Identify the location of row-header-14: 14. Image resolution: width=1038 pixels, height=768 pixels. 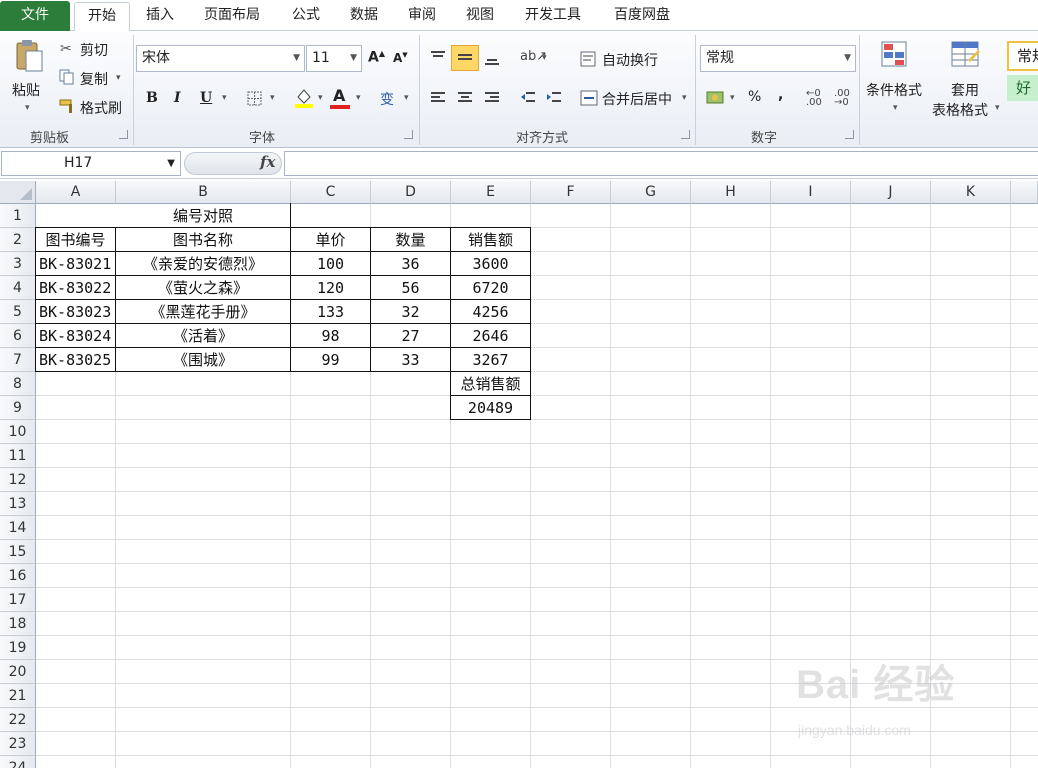
(18, 528).